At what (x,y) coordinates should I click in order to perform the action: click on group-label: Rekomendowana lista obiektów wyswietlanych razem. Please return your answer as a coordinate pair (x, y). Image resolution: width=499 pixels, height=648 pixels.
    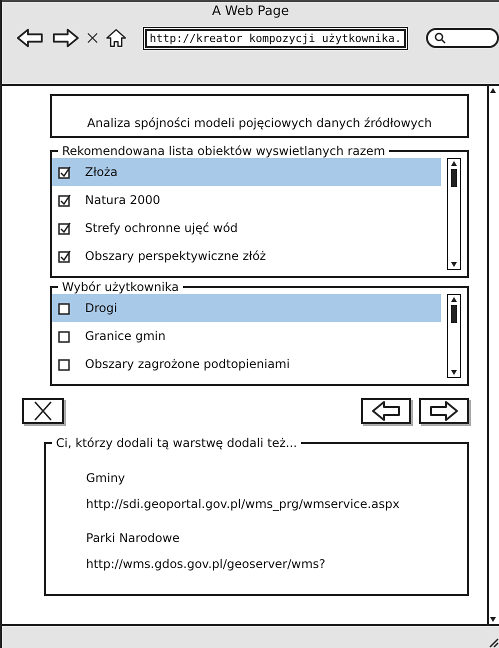
    Looking at the image, I should click on (223, 151).